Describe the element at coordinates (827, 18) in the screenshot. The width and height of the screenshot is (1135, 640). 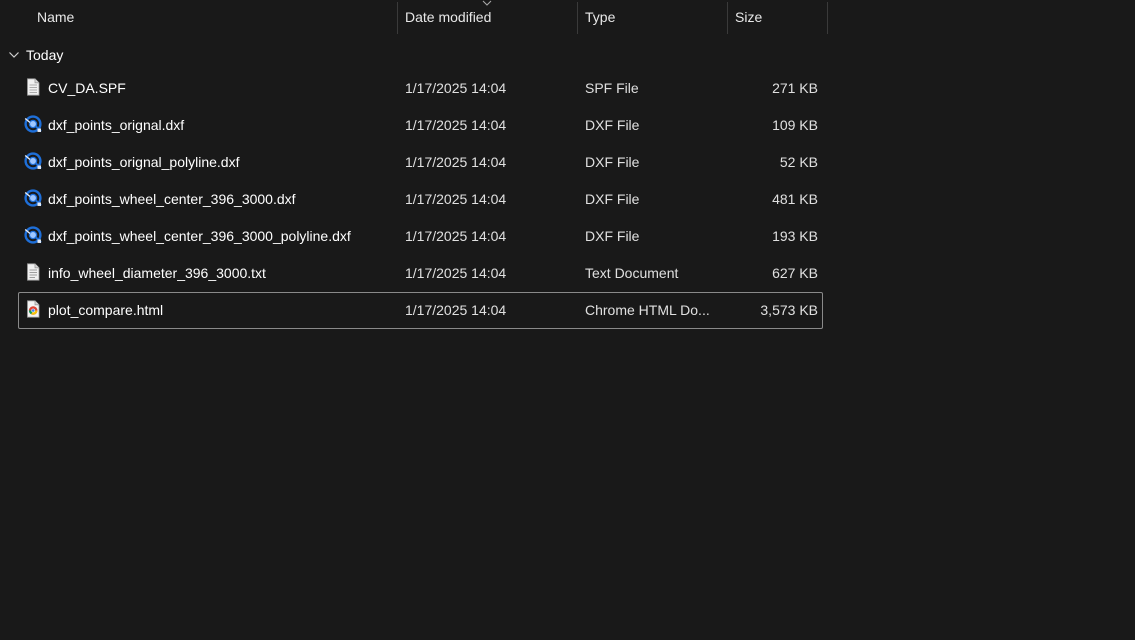
I see `column-resize-handle` at that location.